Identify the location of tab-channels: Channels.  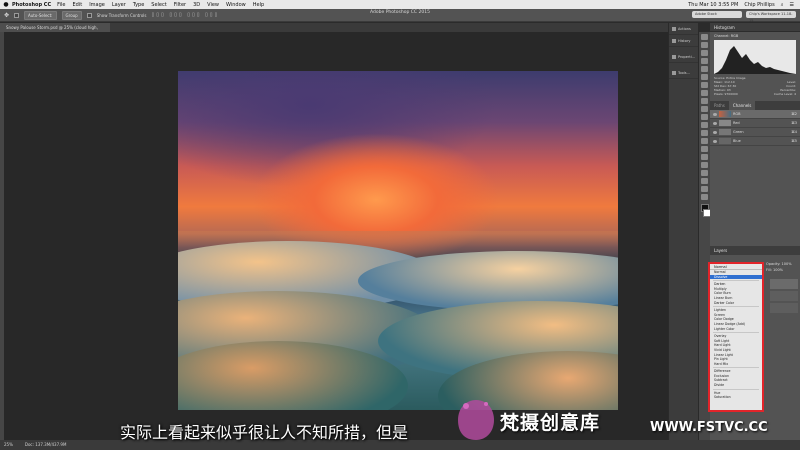
(742, 105).